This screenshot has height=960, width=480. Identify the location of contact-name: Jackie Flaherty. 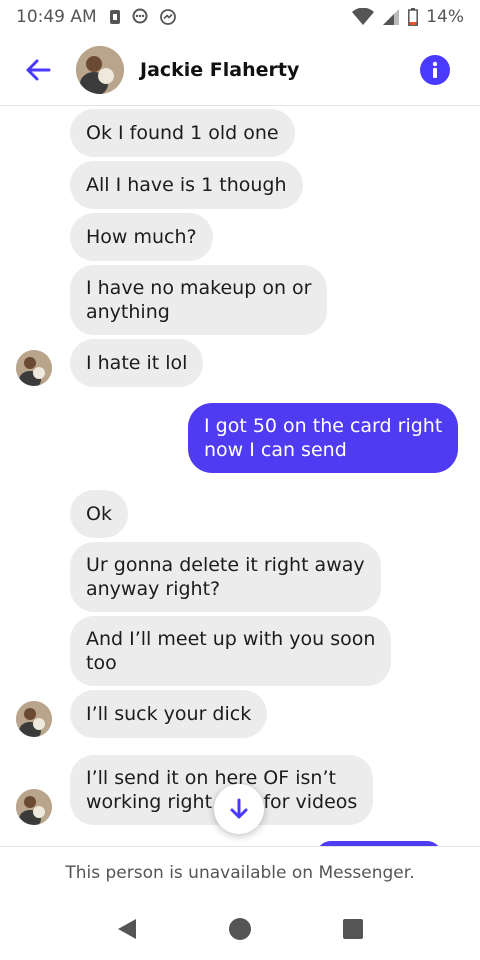
(219, 70).